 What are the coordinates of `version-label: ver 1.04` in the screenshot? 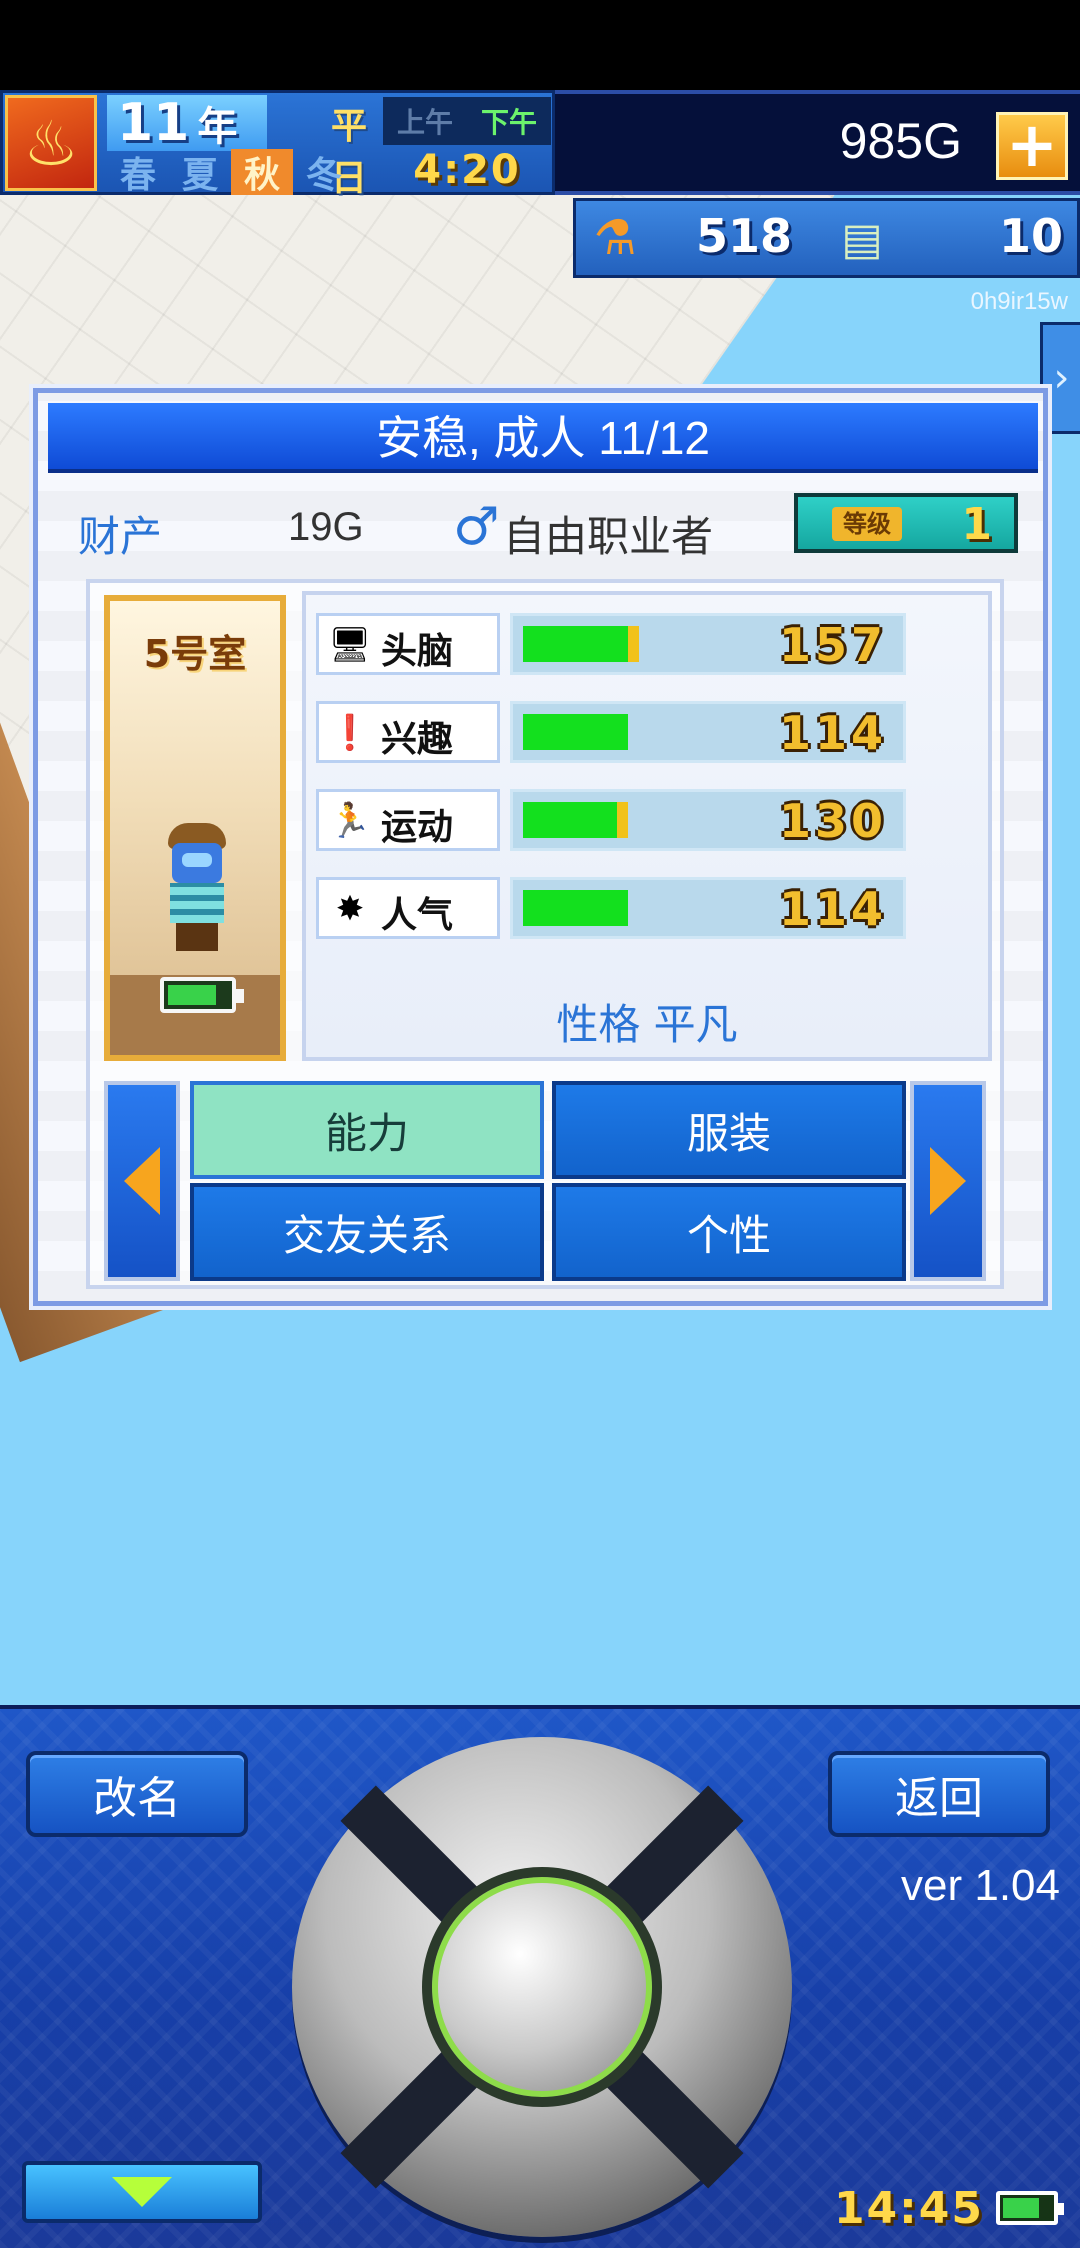 It's located at (980, 1885).